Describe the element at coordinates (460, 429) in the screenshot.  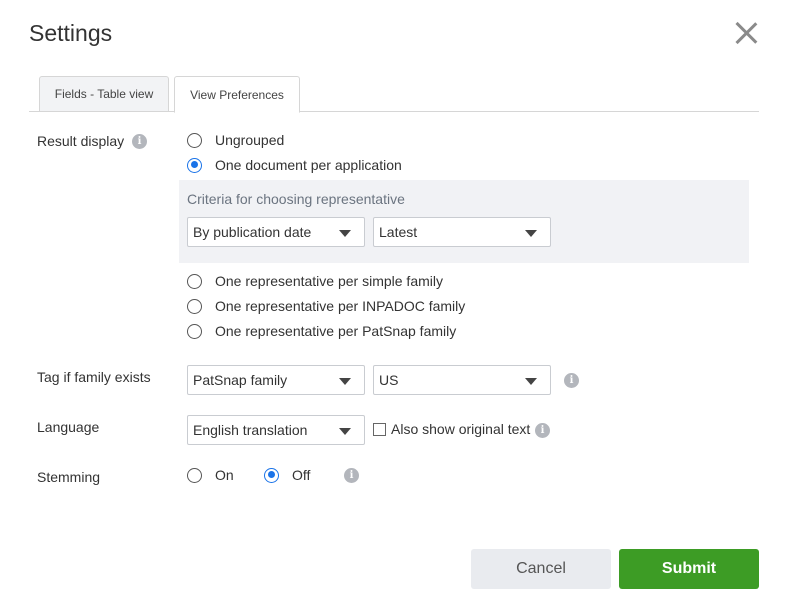
I see `show-original-label: Also show original text` at that location.